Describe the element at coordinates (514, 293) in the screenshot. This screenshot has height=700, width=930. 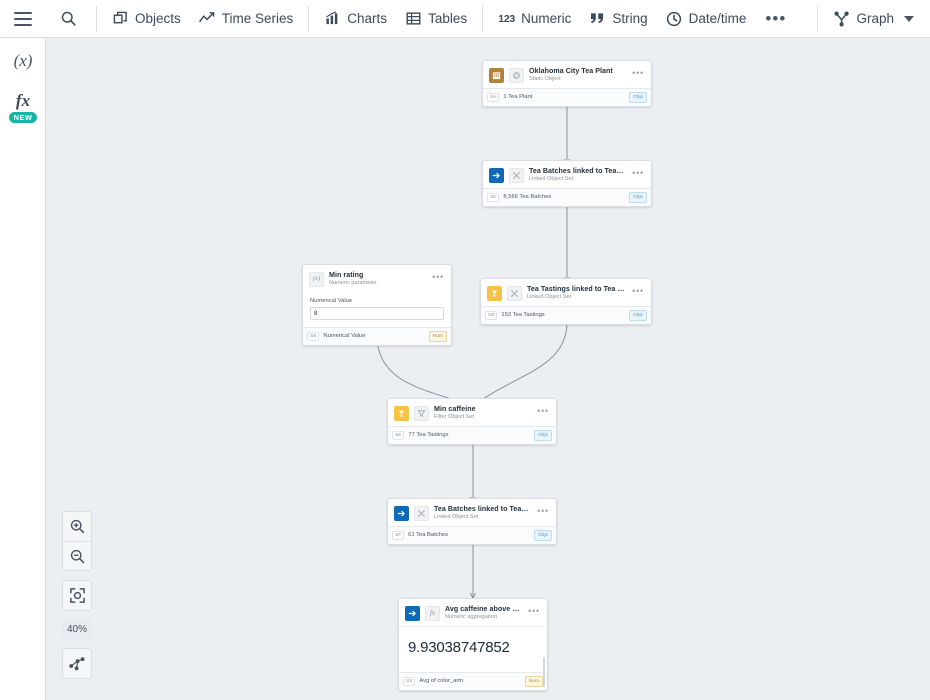
I see `shuffle-icon` at that location.